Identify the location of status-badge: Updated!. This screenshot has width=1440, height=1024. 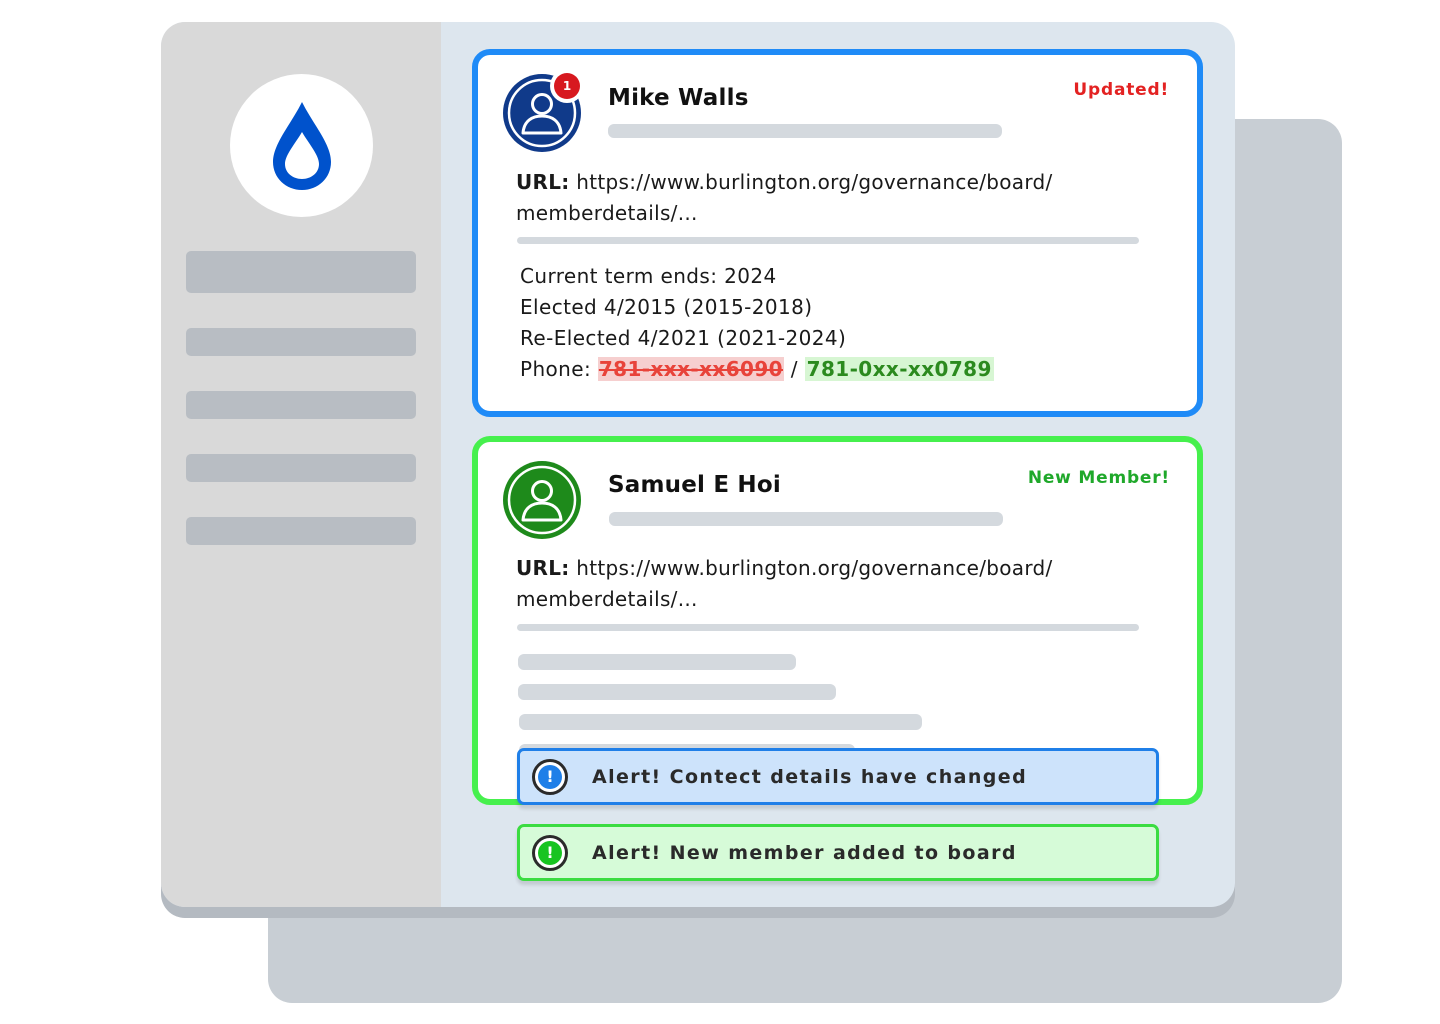
(1121, 90).